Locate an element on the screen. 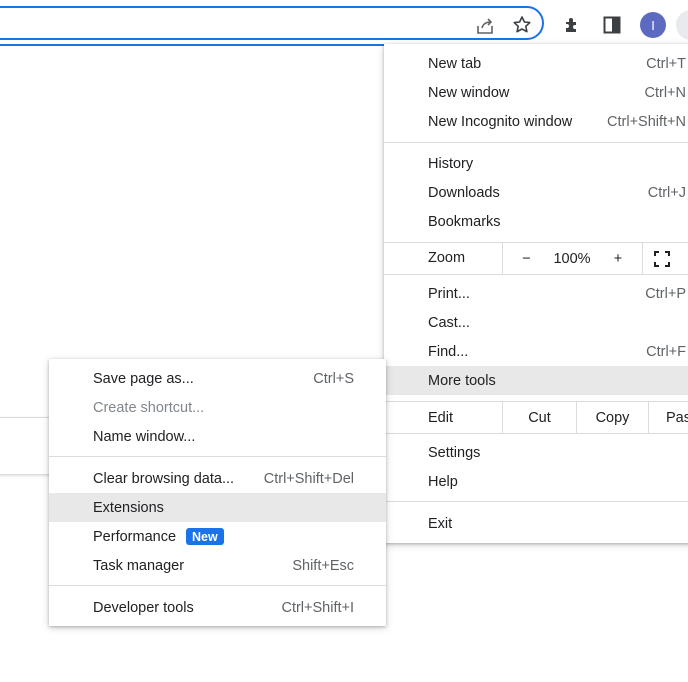 This screenshot has height=682, width=688. zoom-level: 100% is located at coordinates (572, 258).